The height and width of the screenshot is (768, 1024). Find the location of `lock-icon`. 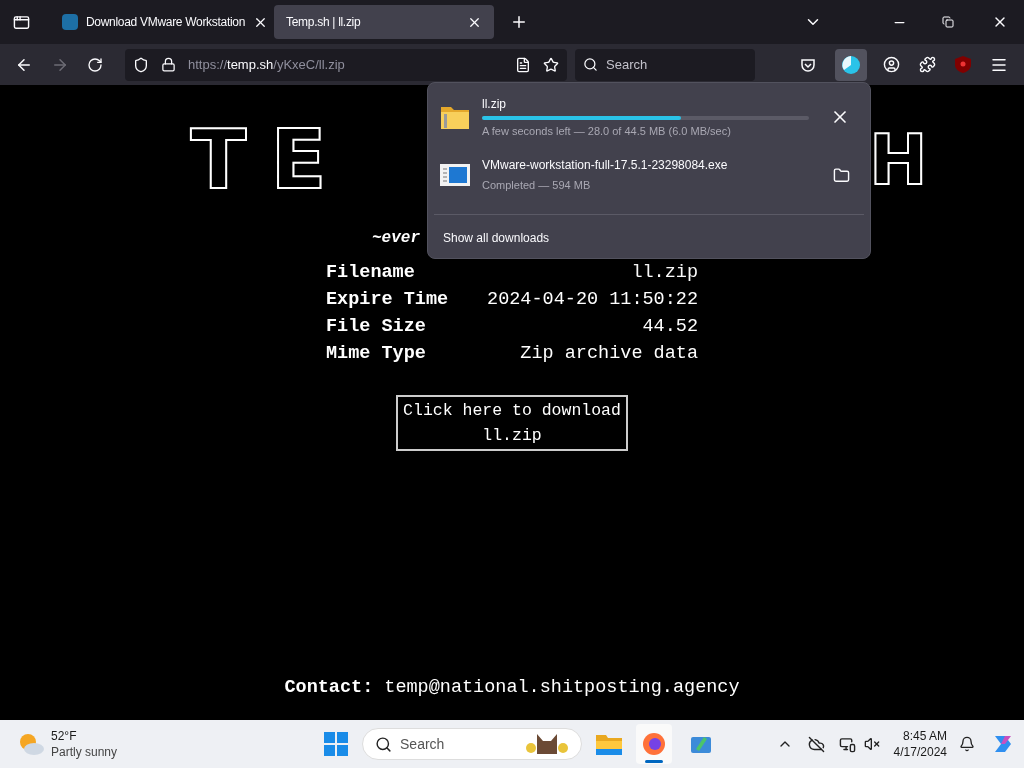

lock-icon is located at coordinates (168, 64).